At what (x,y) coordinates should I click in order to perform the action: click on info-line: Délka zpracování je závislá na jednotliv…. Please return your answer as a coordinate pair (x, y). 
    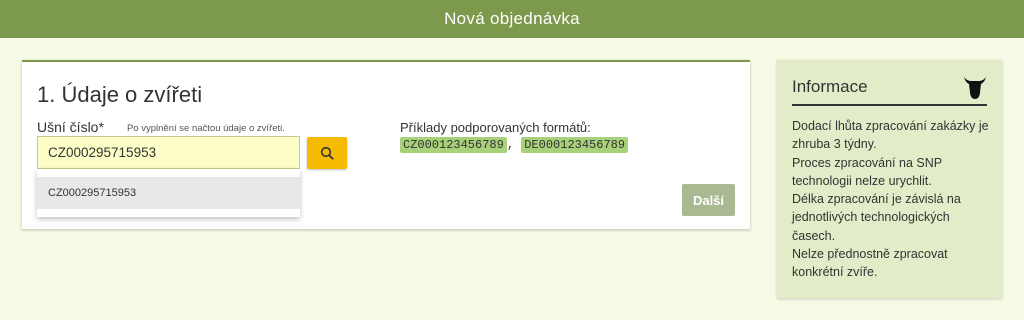
    Looking at the image, I should click on (876, 217).